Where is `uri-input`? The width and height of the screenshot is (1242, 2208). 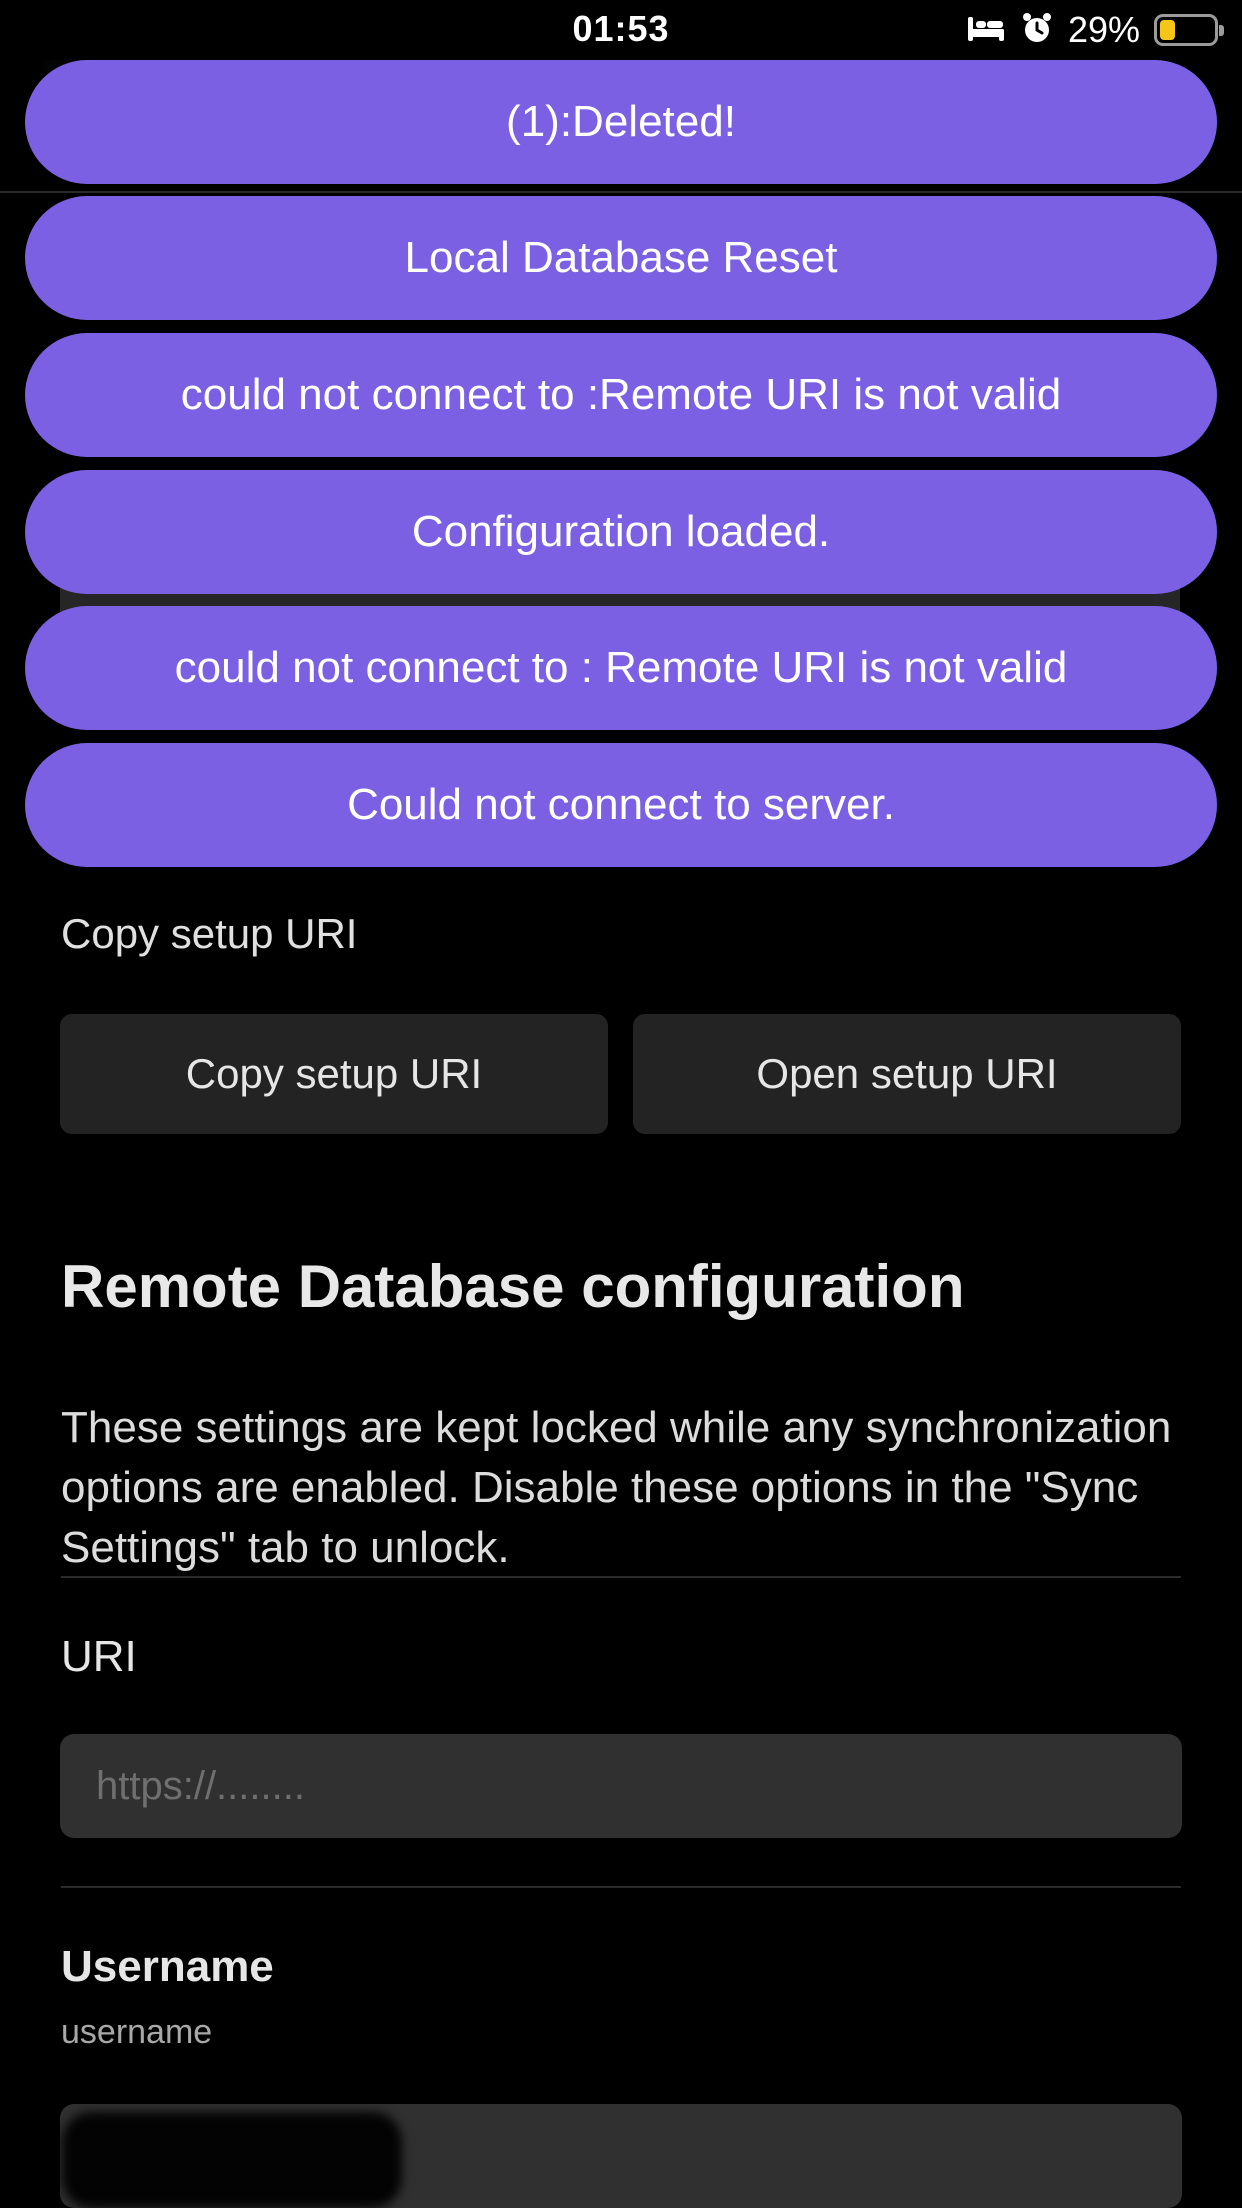 uri-input is located at coordinates (621, 1786).